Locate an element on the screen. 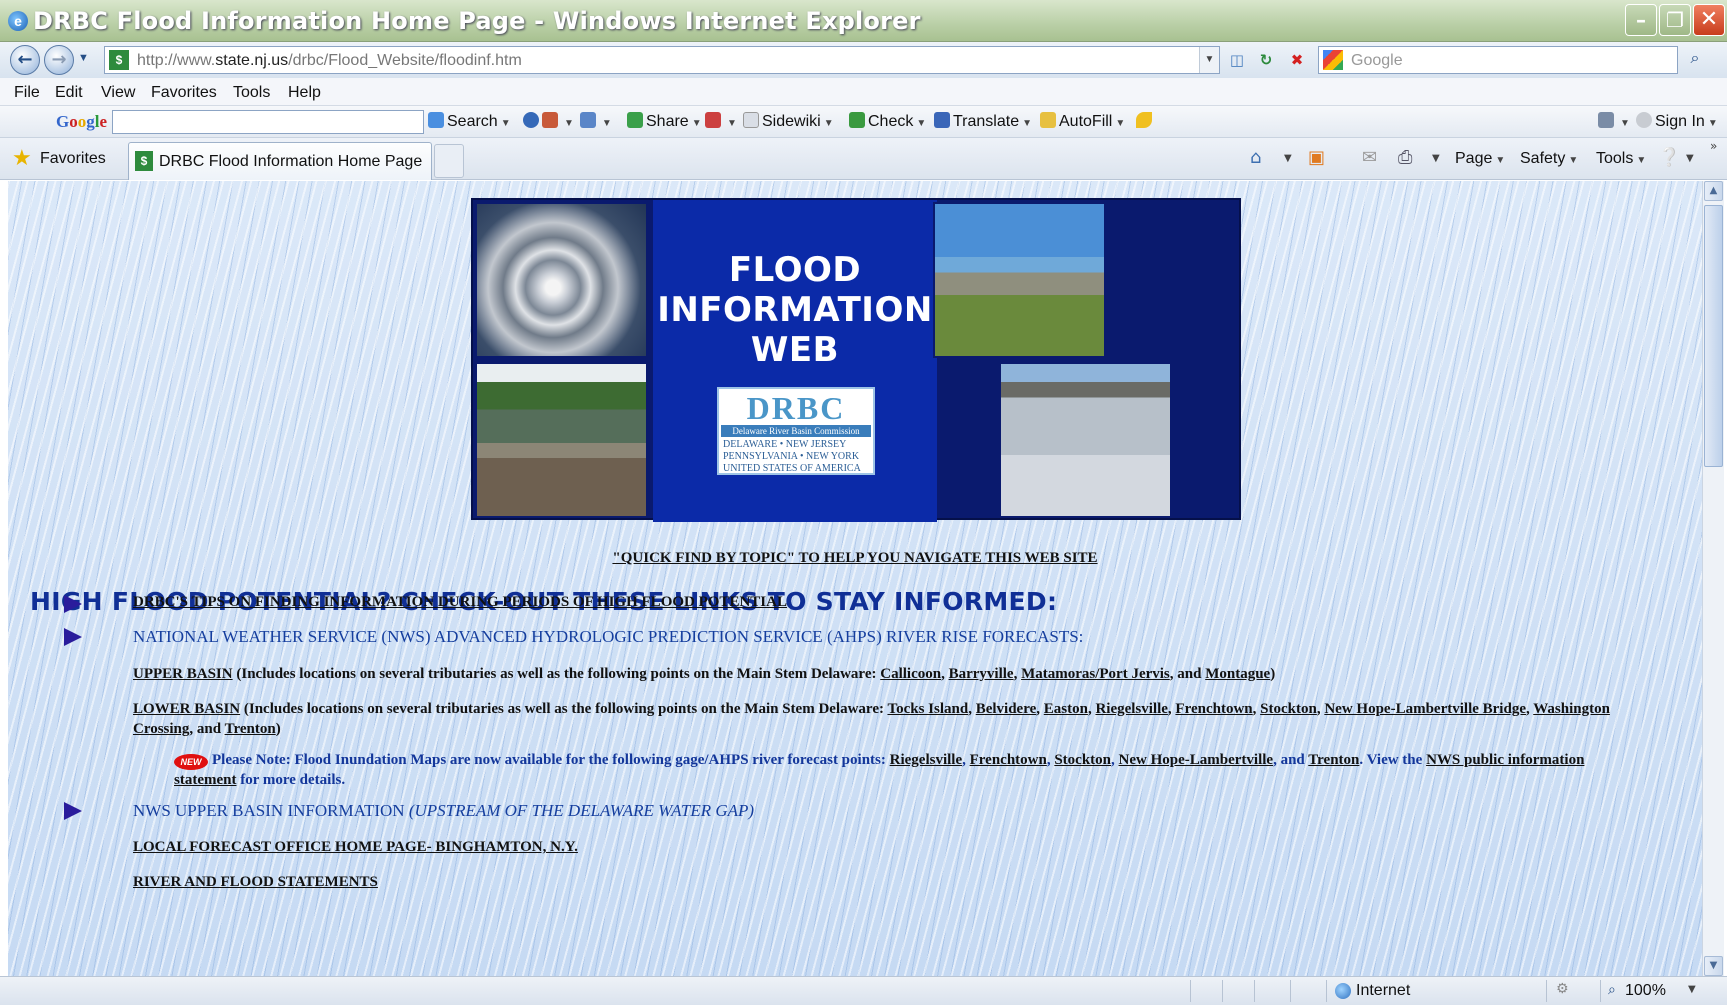 The width and height of the screenshot is (1727, 1005). sign-in-button: Sign In ▼ is located at coordinates (1677, 121).